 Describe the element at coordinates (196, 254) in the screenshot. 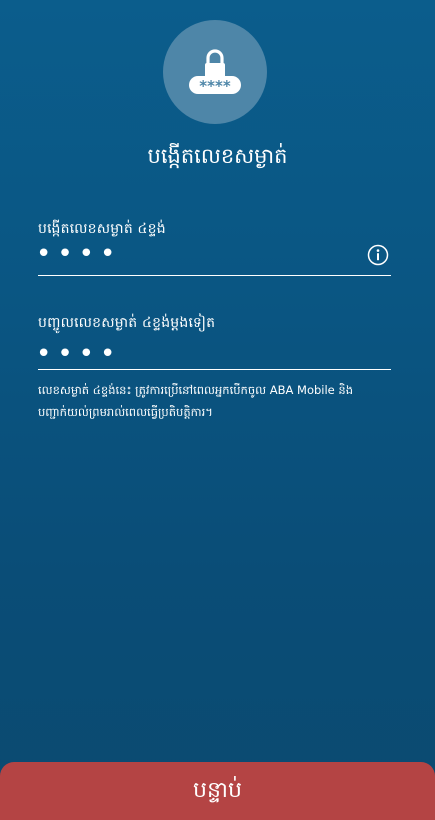

I see `create-pin-input` at that location.